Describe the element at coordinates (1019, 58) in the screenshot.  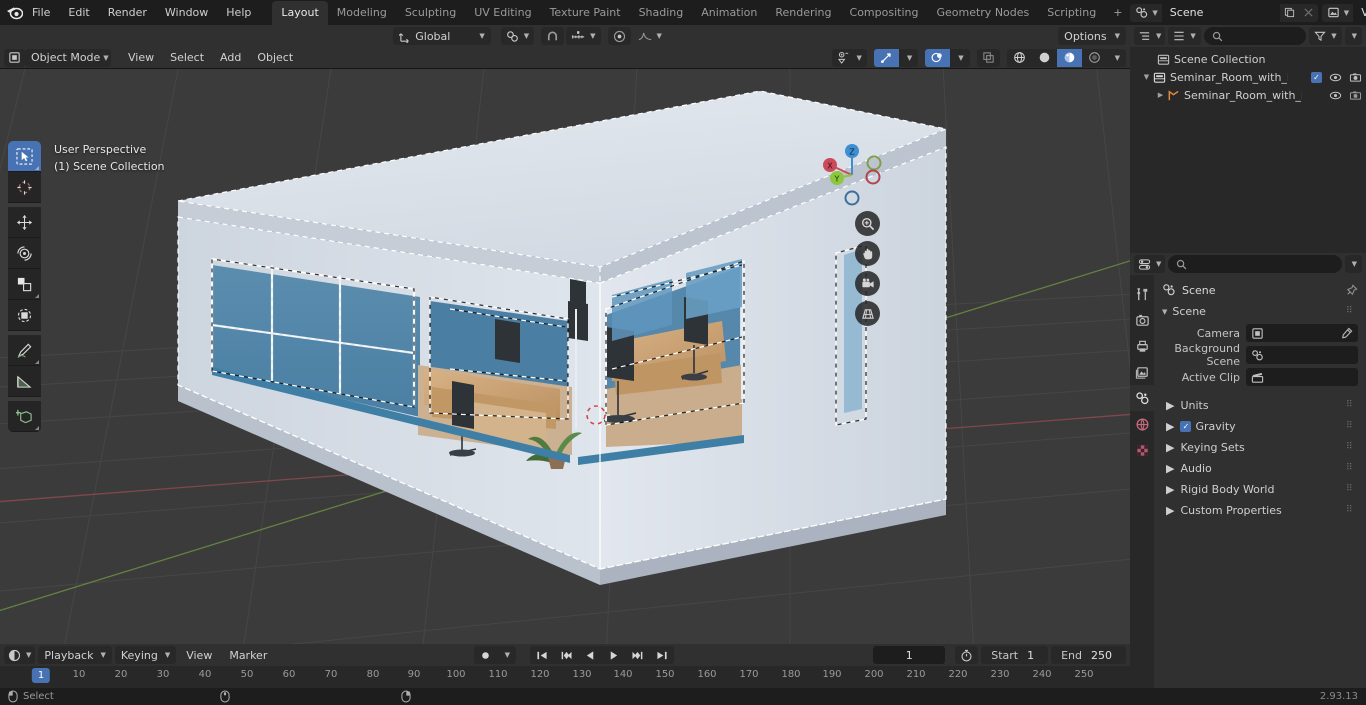
I see `wireframe-shading-icon` at that location.